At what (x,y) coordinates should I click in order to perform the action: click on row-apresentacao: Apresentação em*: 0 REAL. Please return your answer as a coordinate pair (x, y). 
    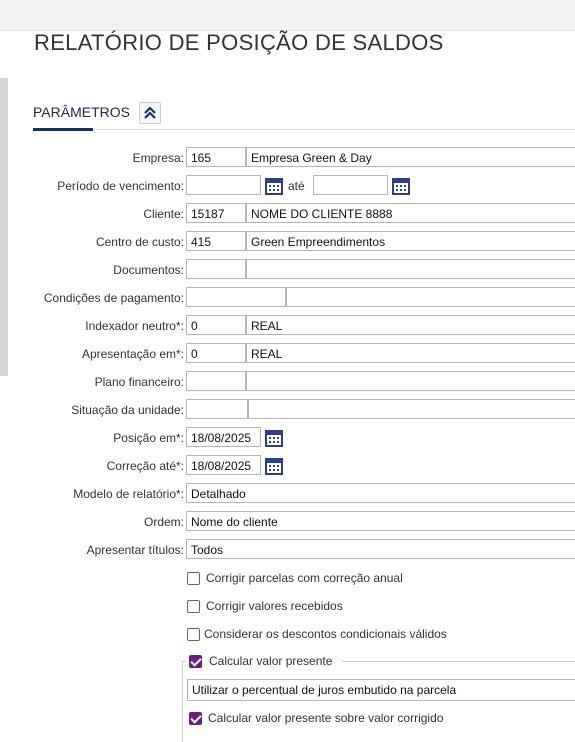
    Looking at the image, I should click on (287, 354).